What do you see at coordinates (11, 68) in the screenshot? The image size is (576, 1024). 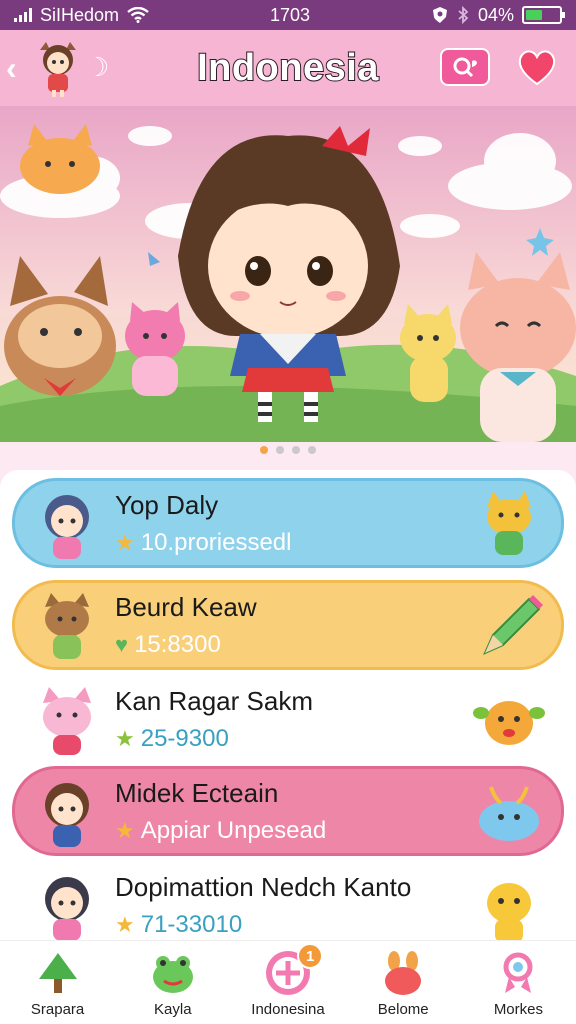 I see `back-icon: ‹` at bounding box center [11, 68].